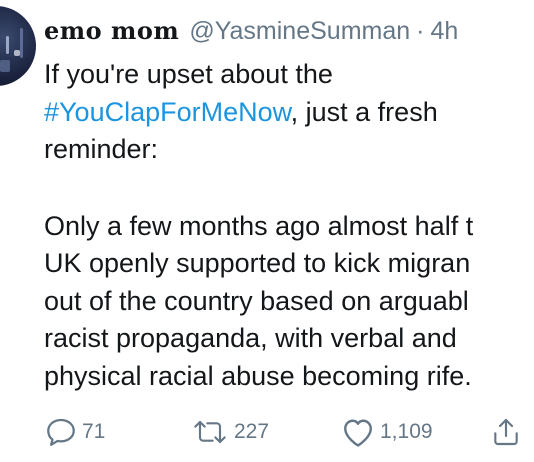 The image size is (534, 462). I want to click on tweet-text-line: UK openly supported to kick migran, so click(257, 263).